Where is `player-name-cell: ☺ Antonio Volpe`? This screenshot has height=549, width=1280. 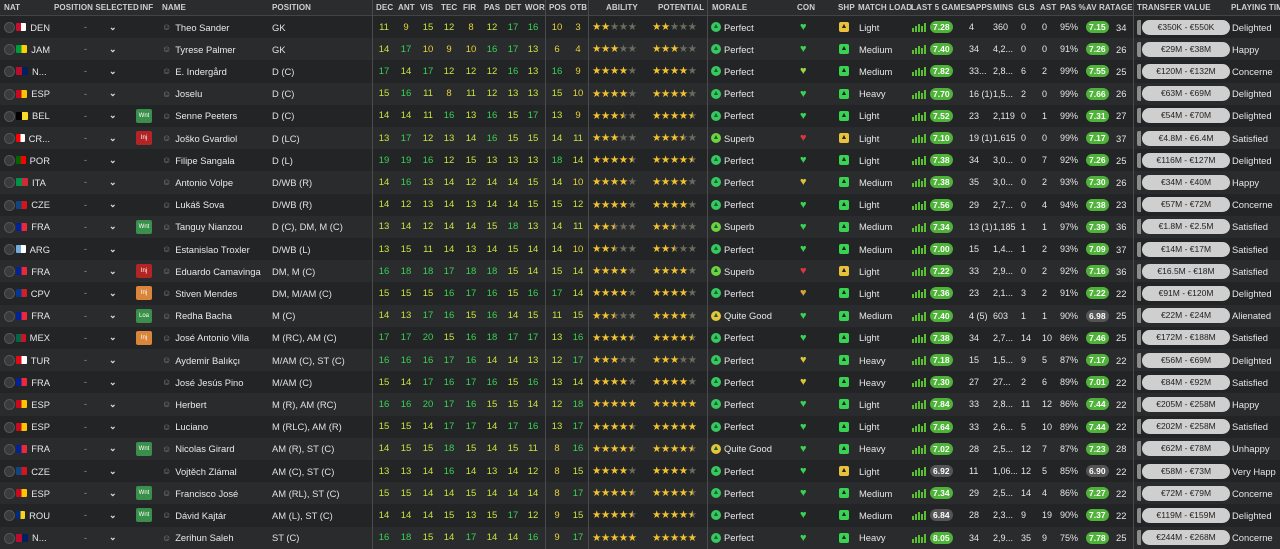 player-name-cell: ☺ Antonio Volpe is located at coordinates (216, 182).